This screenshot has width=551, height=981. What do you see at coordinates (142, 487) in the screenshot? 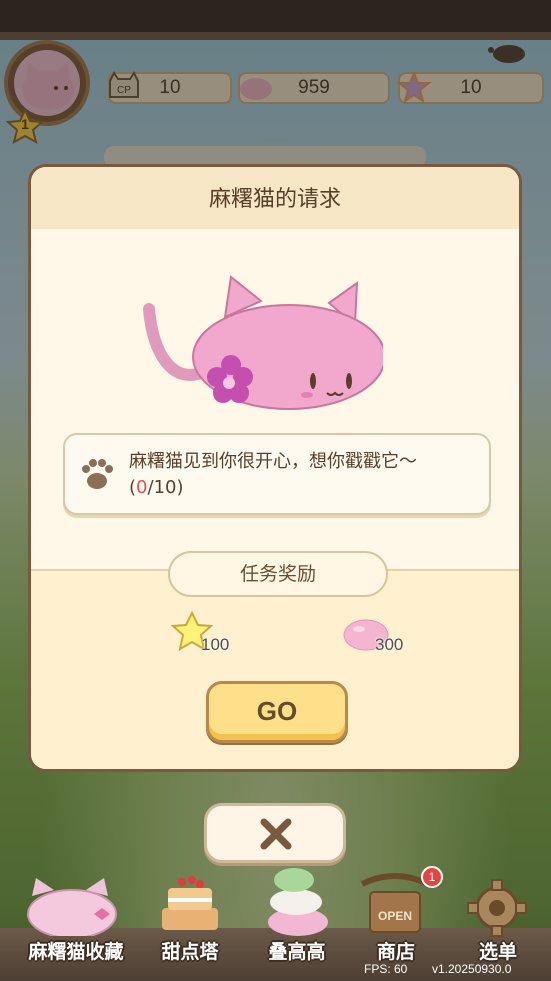
I see `progress-current: 0` at bounding box center [142, 487].